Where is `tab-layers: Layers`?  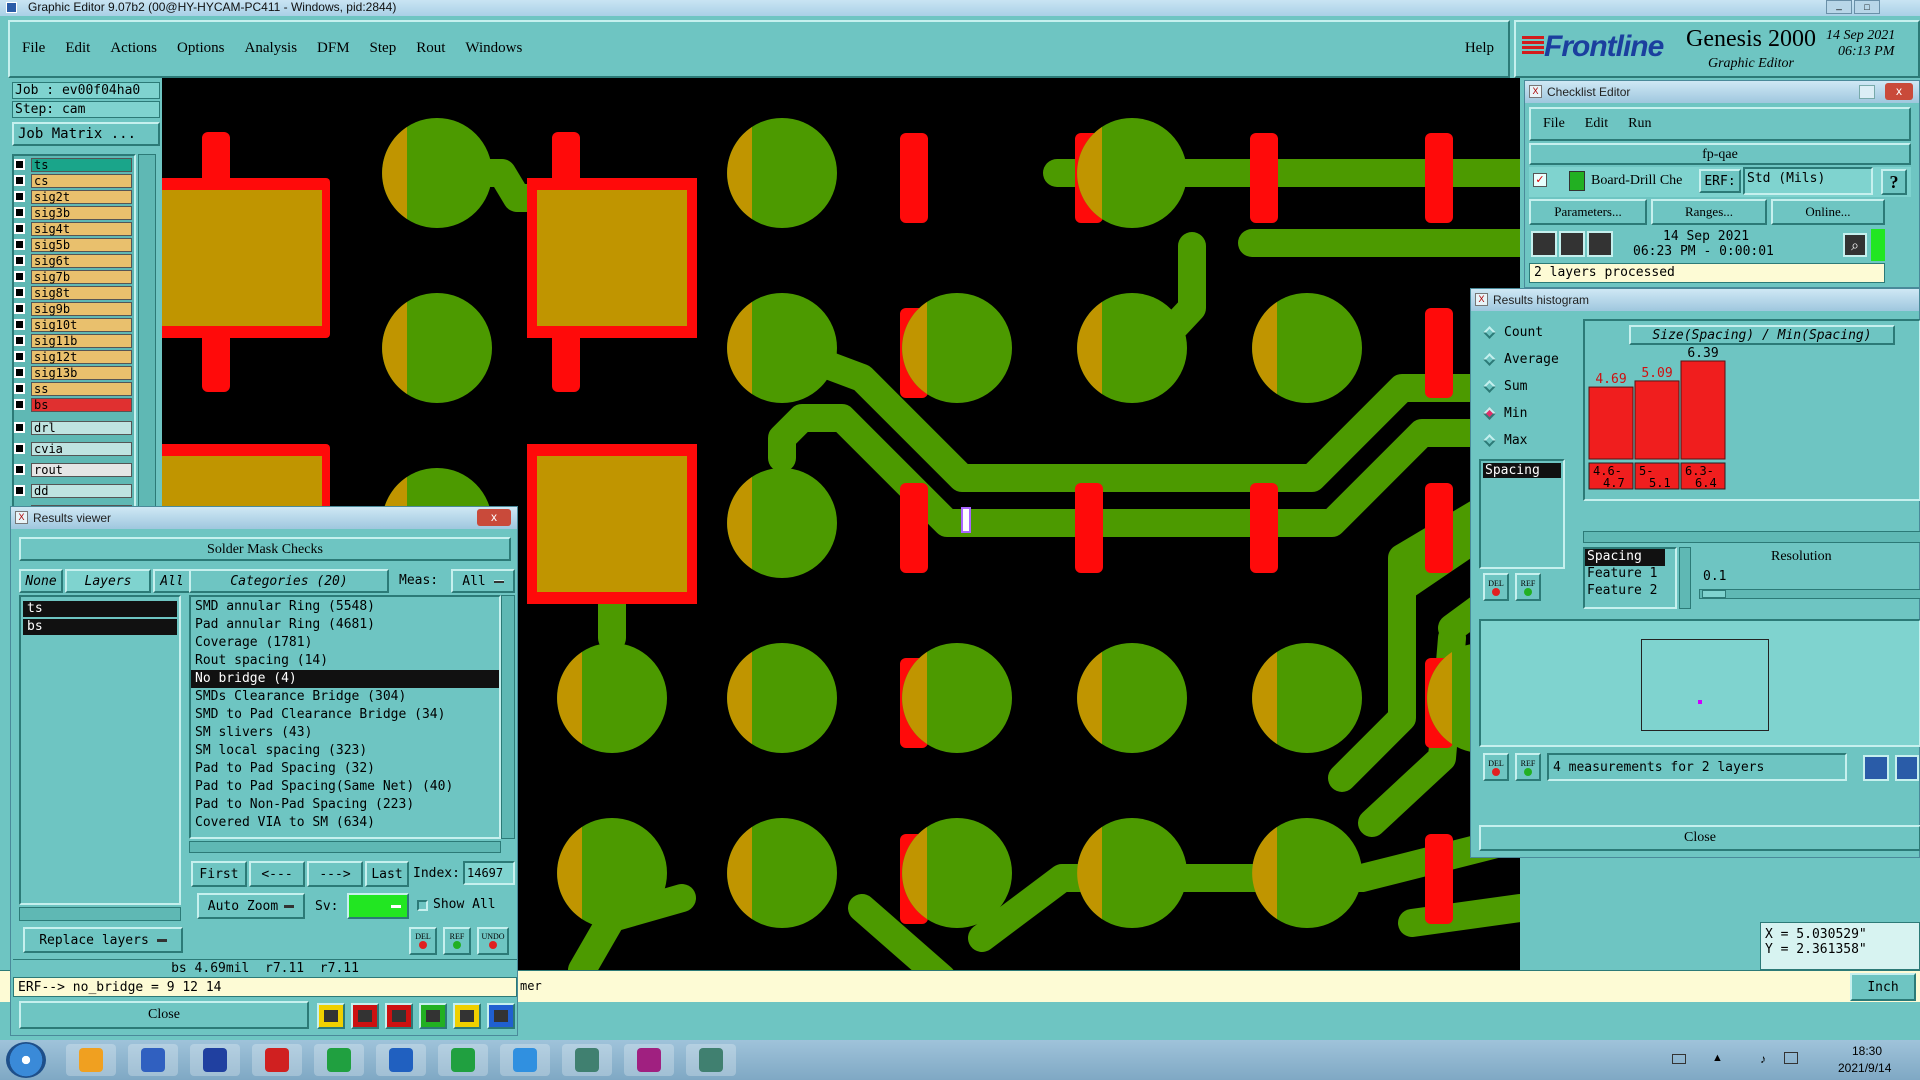
tab-layers: Layers is located at coordinates (108, 581).